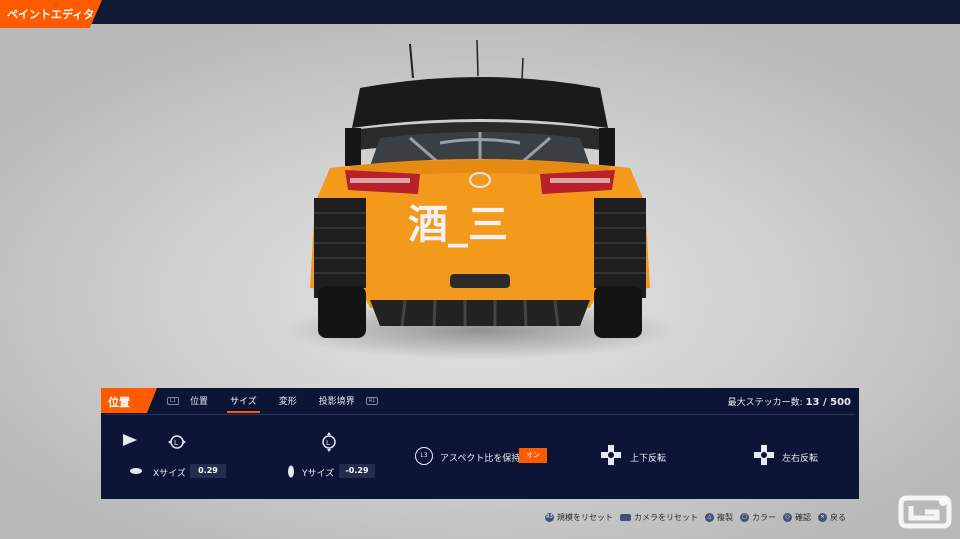 Image resolution: width=960 pixels, height=539 pixels. What do you see at coordinates (169, 474) in the screenshot?
I see `x-size-label: Xサイズ` at bounding box center [169, 474].